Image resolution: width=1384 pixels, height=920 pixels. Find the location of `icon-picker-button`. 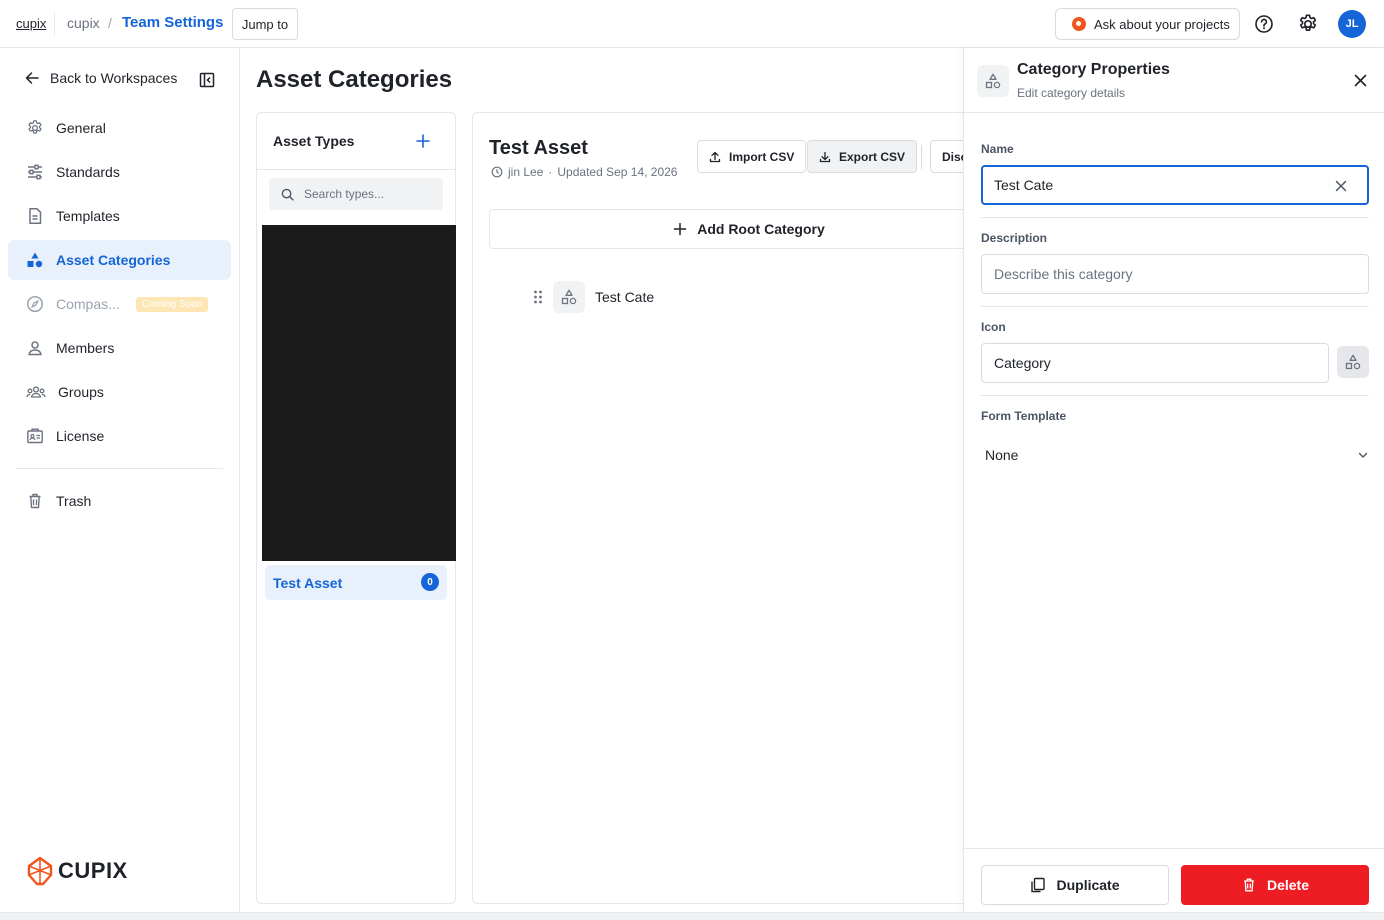

icon-picker-button is located at coordinates (1353, 362).